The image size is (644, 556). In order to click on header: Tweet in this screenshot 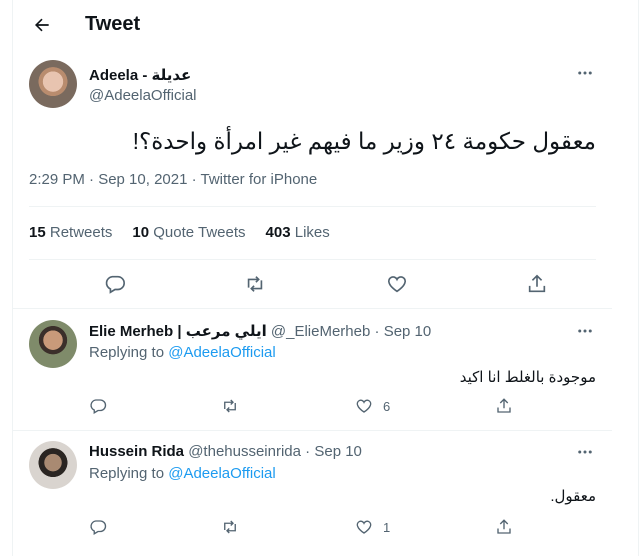, I will do `click(312, 25)`.